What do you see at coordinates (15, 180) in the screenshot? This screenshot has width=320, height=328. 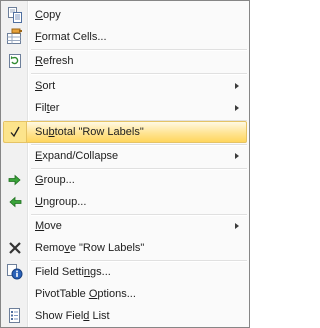 I see `group-arrow-icon` at bounding box center [15, 180].